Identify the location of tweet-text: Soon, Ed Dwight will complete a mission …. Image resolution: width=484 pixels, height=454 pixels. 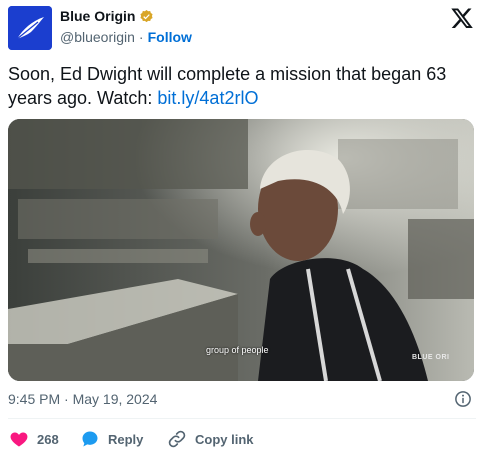
(243, 86).